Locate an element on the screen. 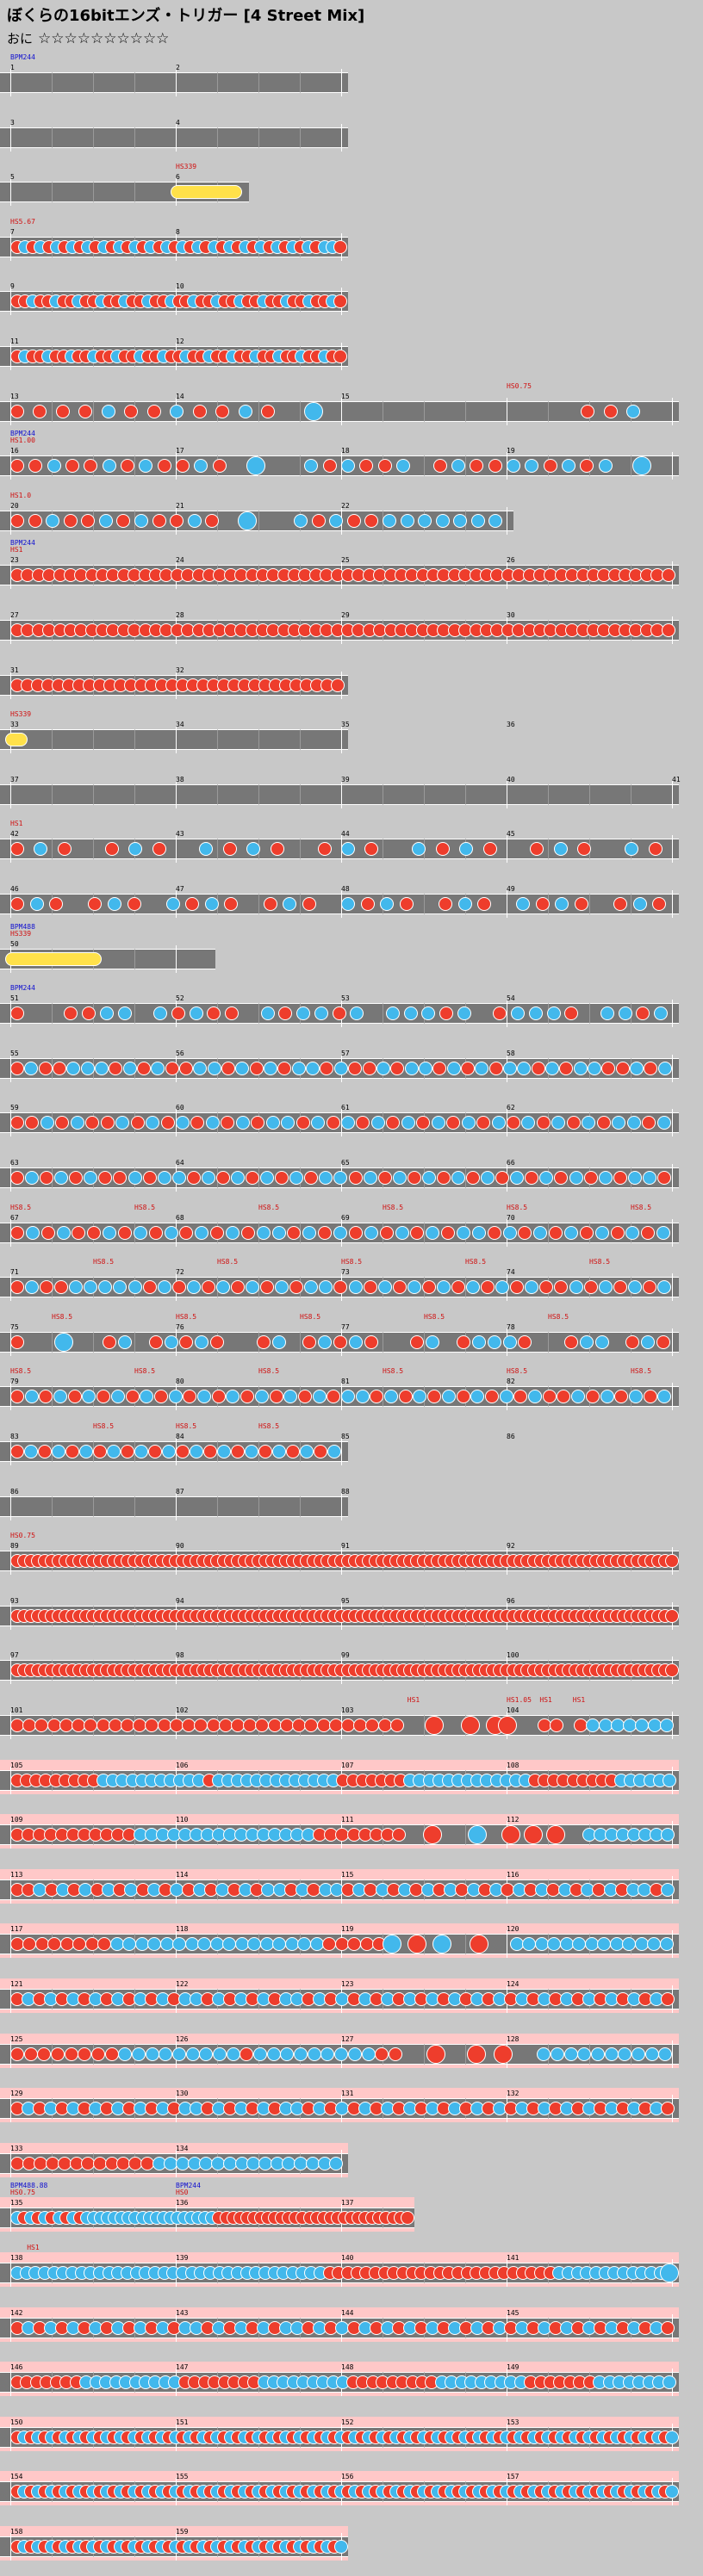 This screenshot has height=2576, width=703. measure-number: 91 is located at coordinates (345, 1546).